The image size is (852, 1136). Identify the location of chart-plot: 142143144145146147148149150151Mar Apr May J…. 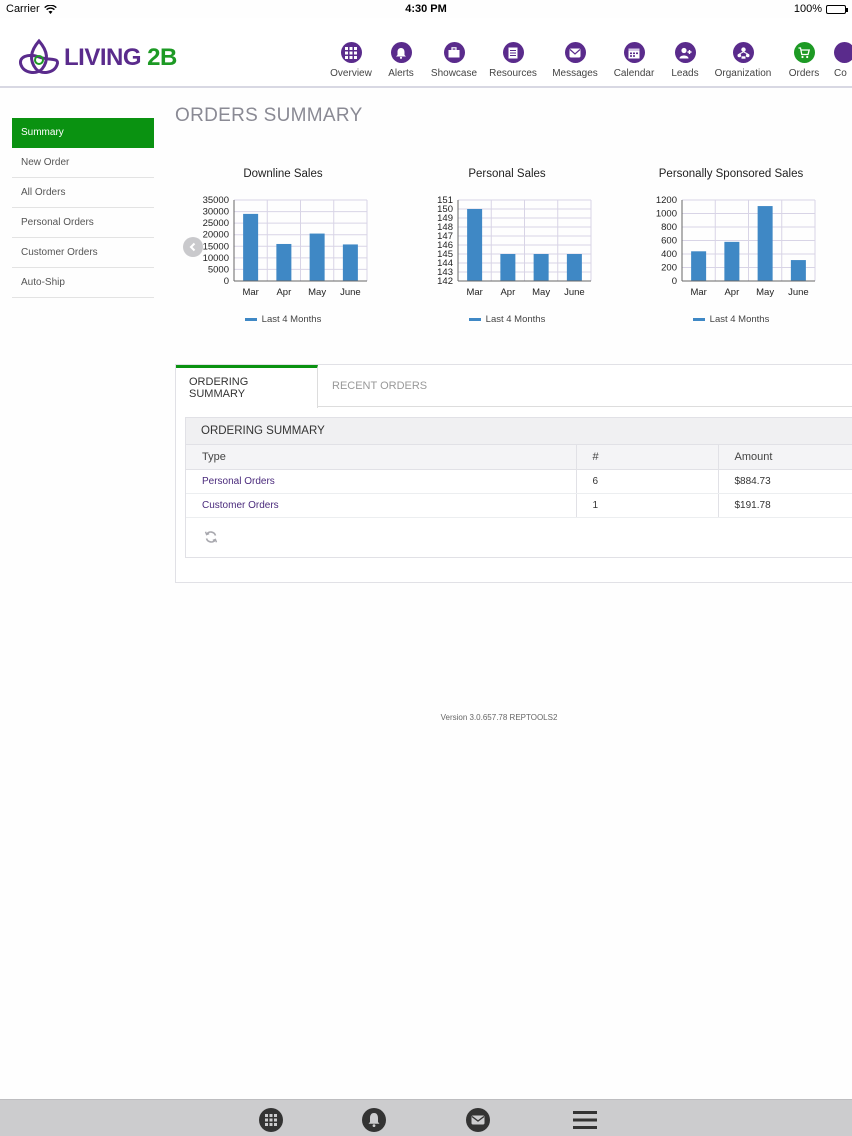
(514, 246).